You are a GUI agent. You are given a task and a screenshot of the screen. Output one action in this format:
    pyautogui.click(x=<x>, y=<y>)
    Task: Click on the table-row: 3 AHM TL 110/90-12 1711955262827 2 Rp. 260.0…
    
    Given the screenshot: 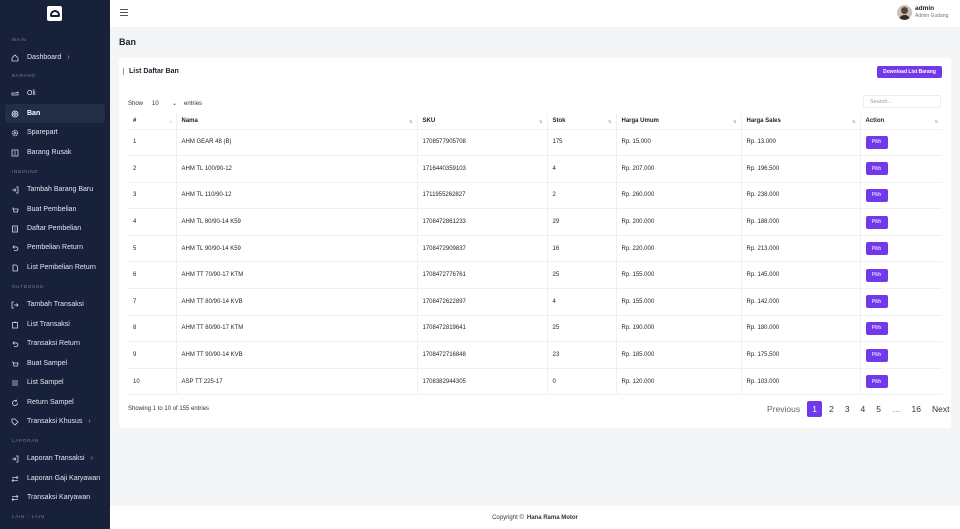 What is the action you would take?
    pyautogui.click(x=535, y=196)
    